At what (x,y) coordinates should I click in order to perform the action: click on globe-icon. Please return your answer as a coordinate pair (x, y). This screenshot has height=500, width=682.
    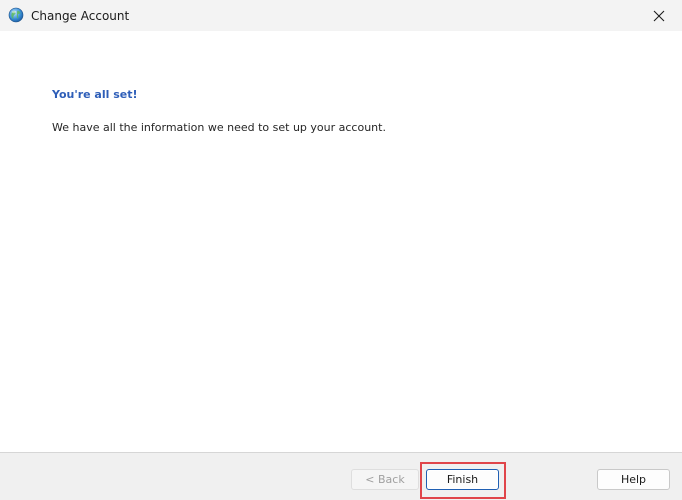
    Looking at the image, I should click on (16, 15).